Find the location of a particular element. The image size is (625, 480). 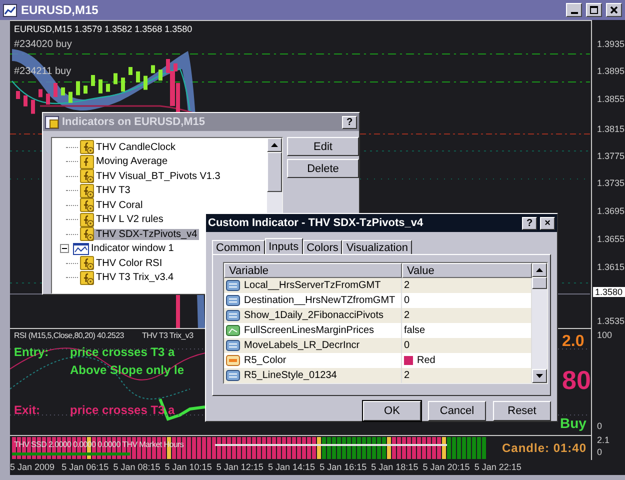

dialog-title: Custom Indicator - THV SDX-TzPivots_v4 is located at coordinates (316, 223).